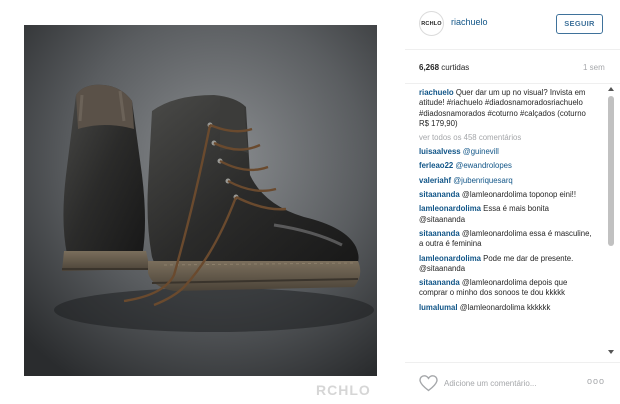  Describe the element at coordinates (512, 67) in the screenshot. I see `post-stats: 6,268 curtidas 1 sem` at that location.